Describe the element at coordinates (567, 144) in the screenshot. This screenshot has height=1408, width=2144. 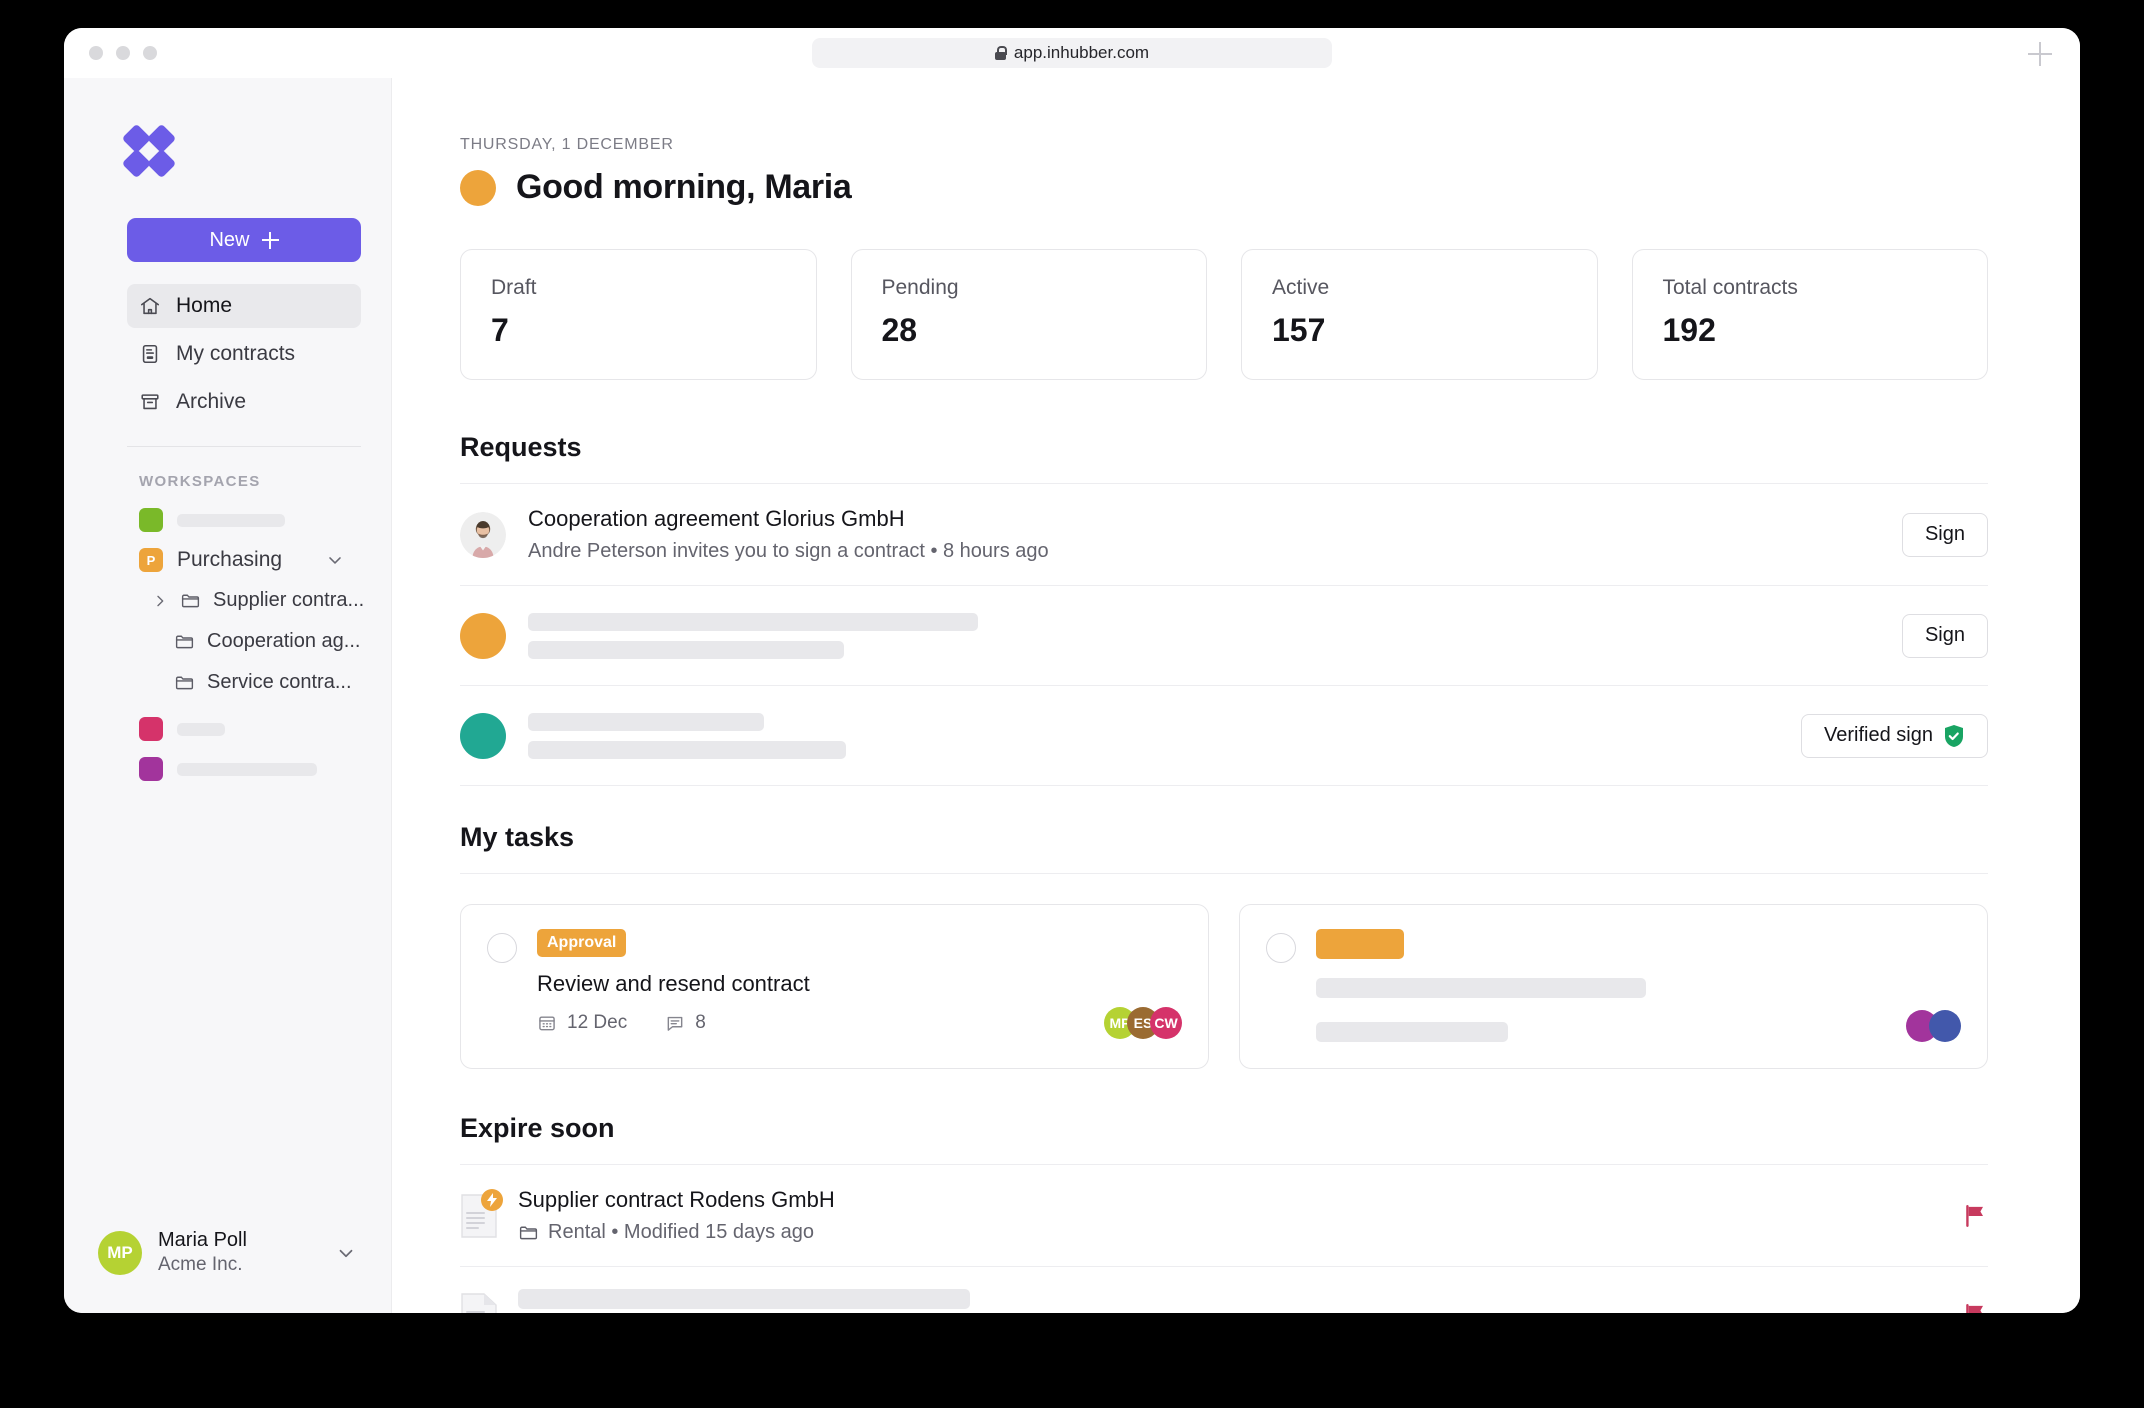
I see `current-date: THURSDAY, 1 DECEMBER` at that location.